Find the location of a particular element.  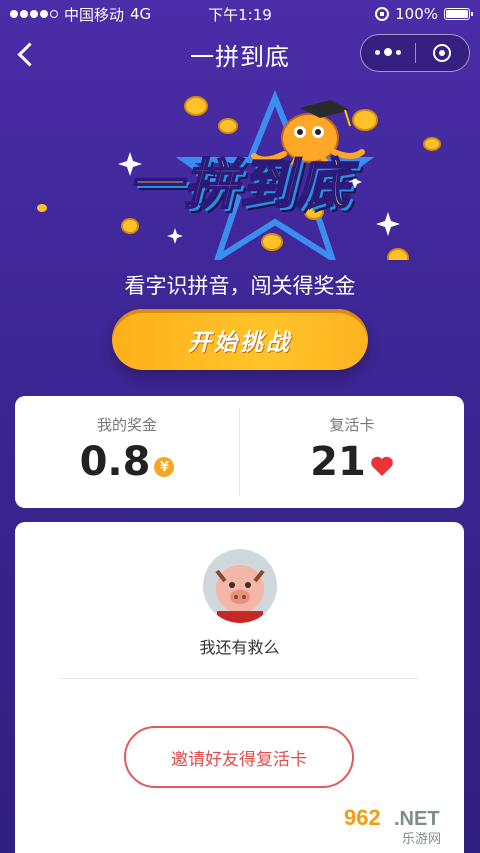

miniprogram-capsule is located at coordinates (415, 53).